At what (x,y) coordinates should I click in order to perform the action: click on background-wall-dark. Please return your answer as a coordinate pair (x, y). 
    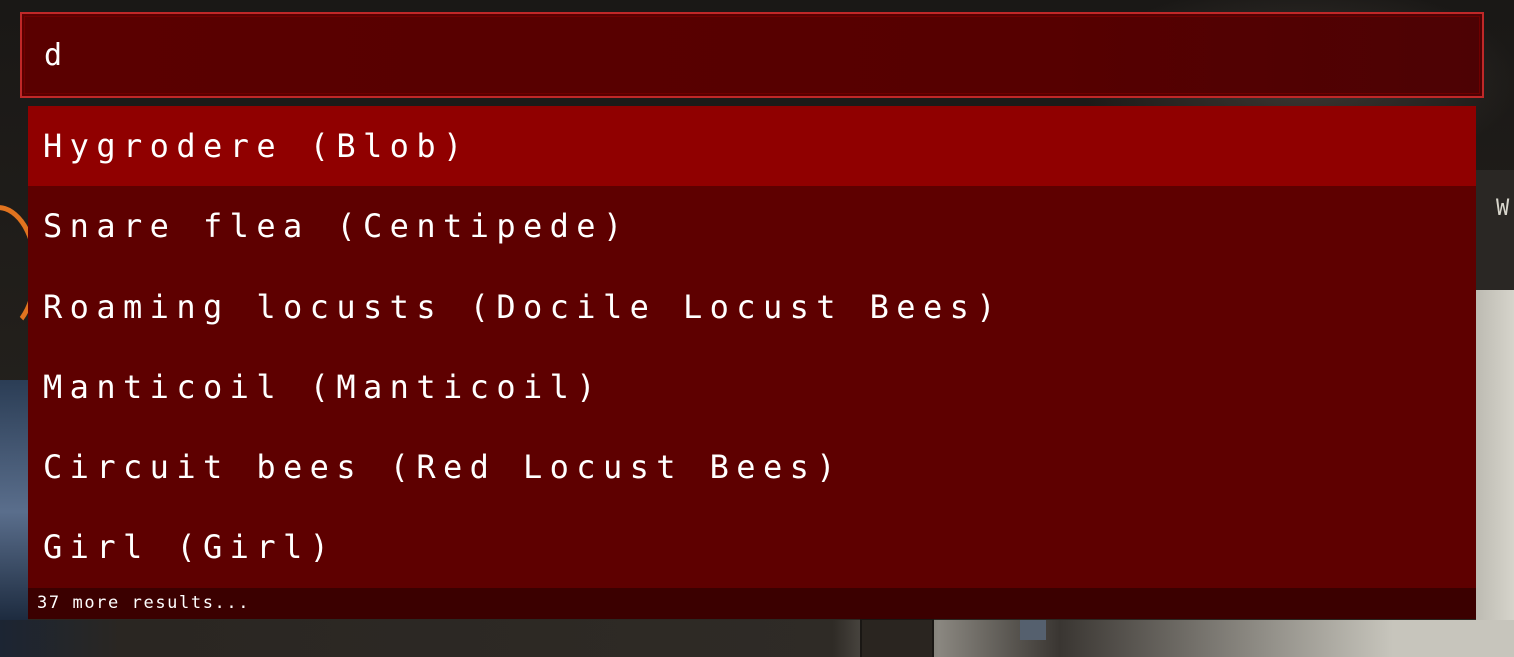
    Looking at the image, I should click on (1495, 230).